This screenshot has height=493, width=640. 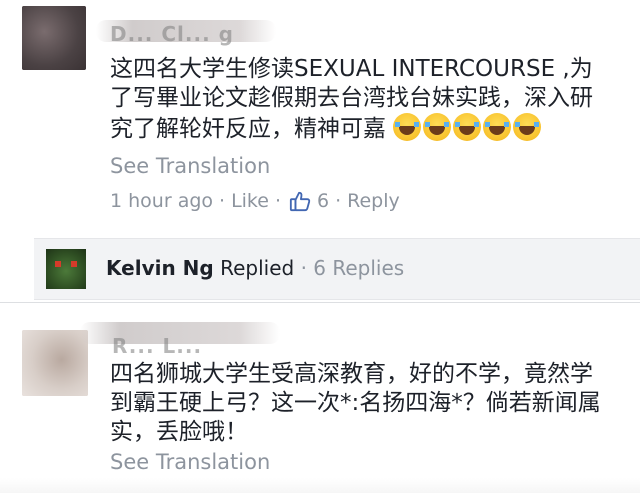 What do you see at coordinates (257, 268) in the screenshot?
I see `reply-action: Replied` at bounding box center [257, 268].